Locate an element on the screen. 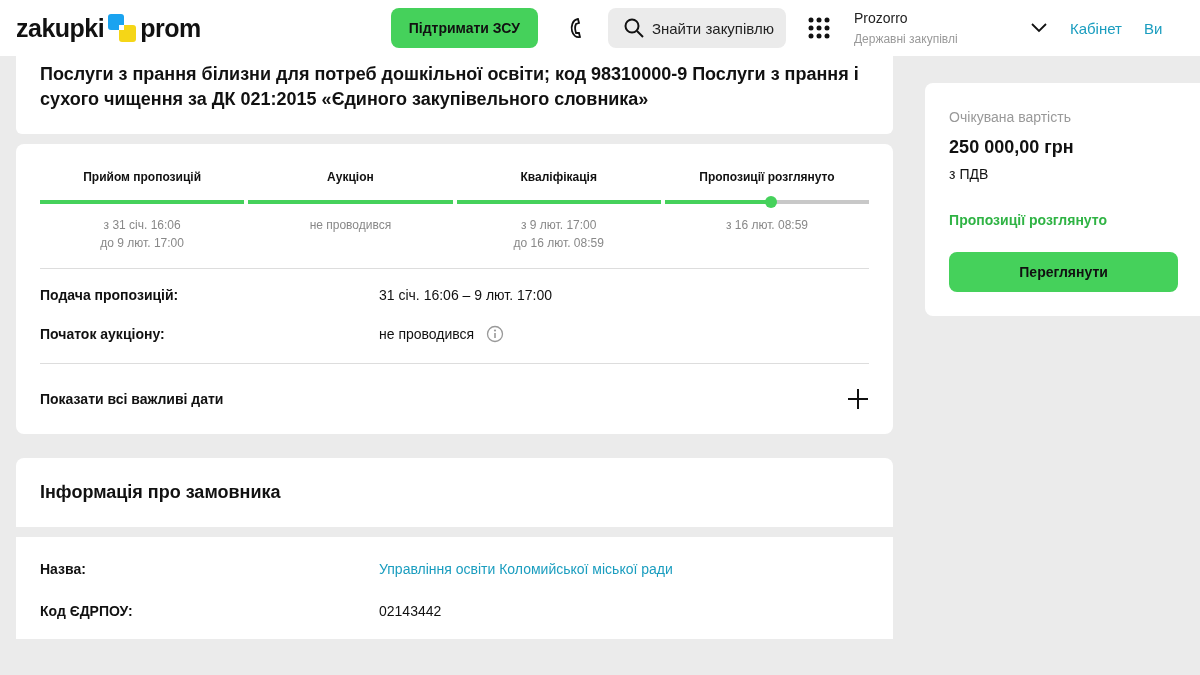 This screenshot has height=675, width=1200. stage-label: Пропозиції розглянуто is located at coordinates (767, 178).